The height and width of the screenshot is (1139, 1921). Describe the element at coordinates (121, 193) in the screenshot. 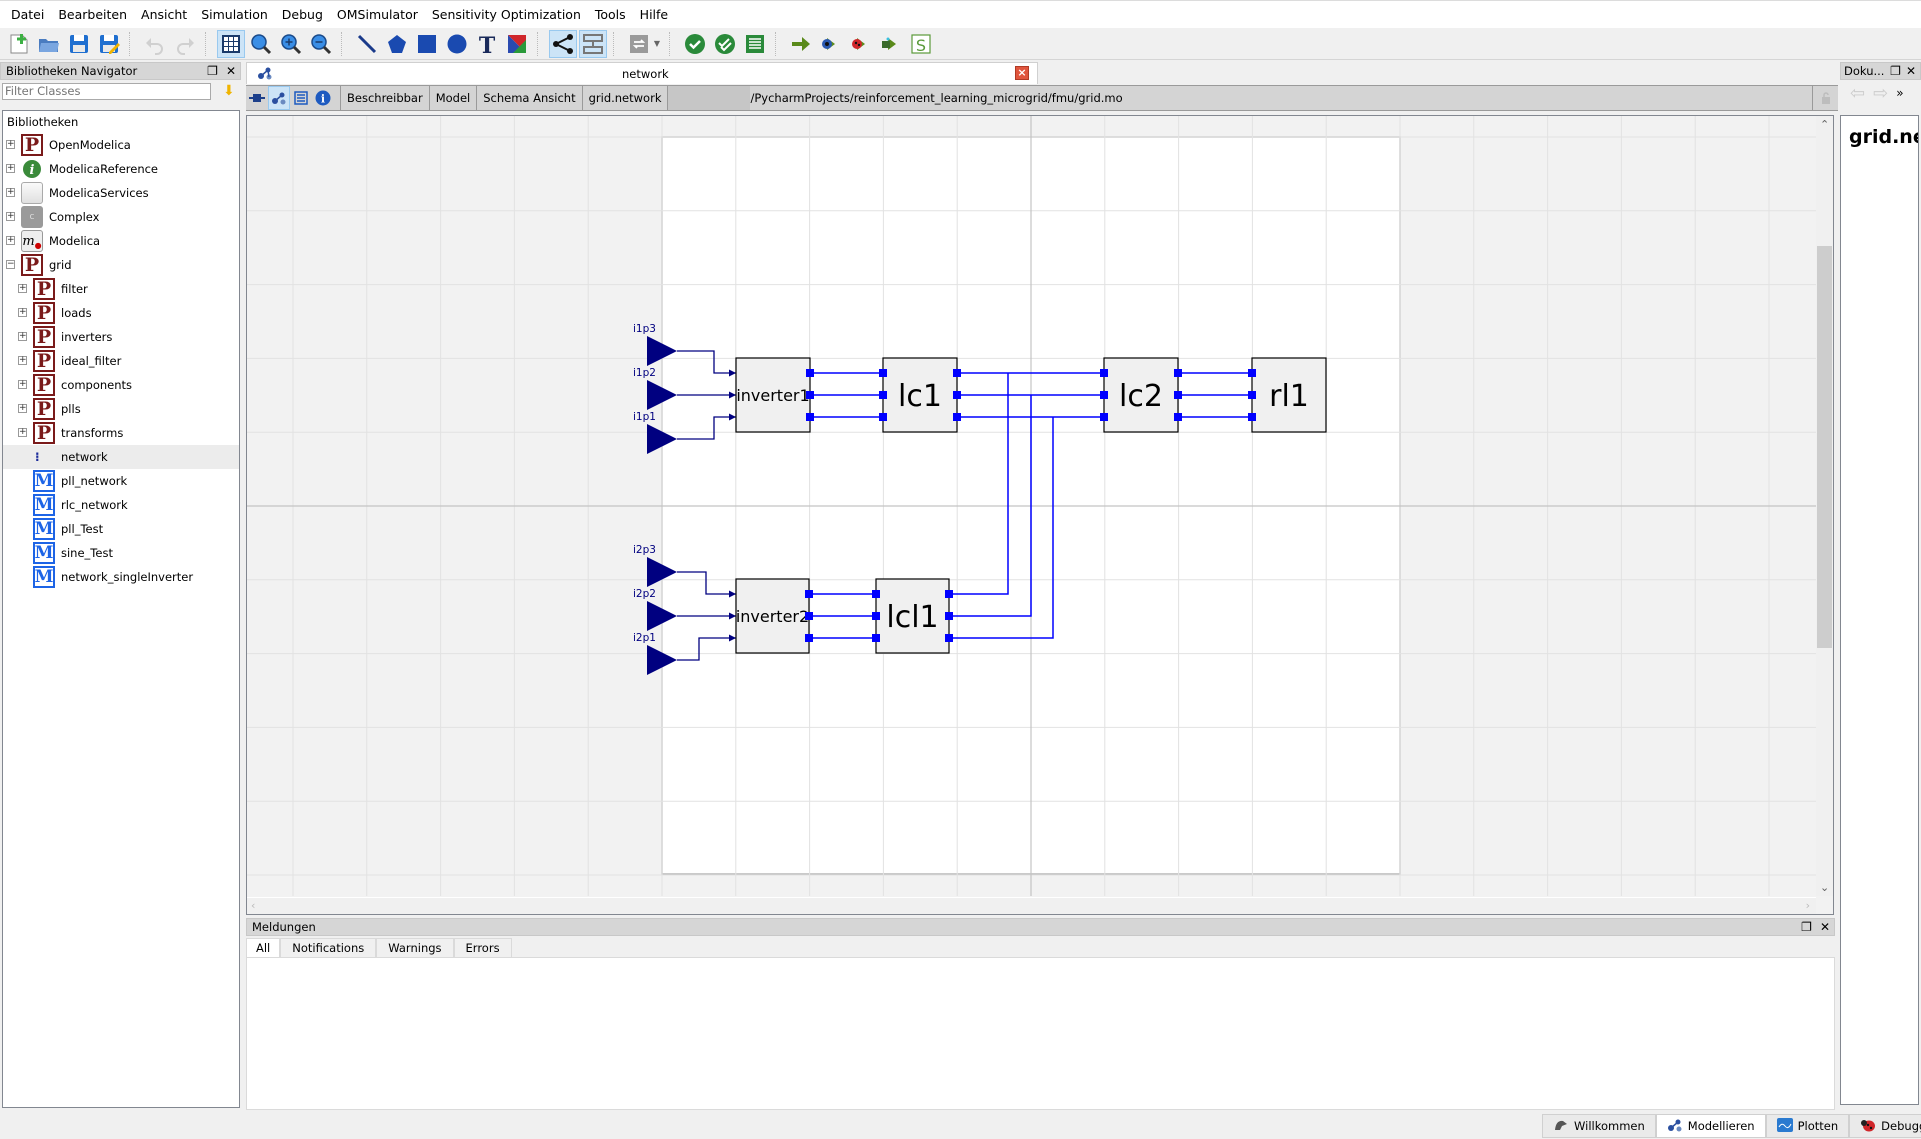

I see `tree-item-modelicaservices: + ModelicaServices` at that location.